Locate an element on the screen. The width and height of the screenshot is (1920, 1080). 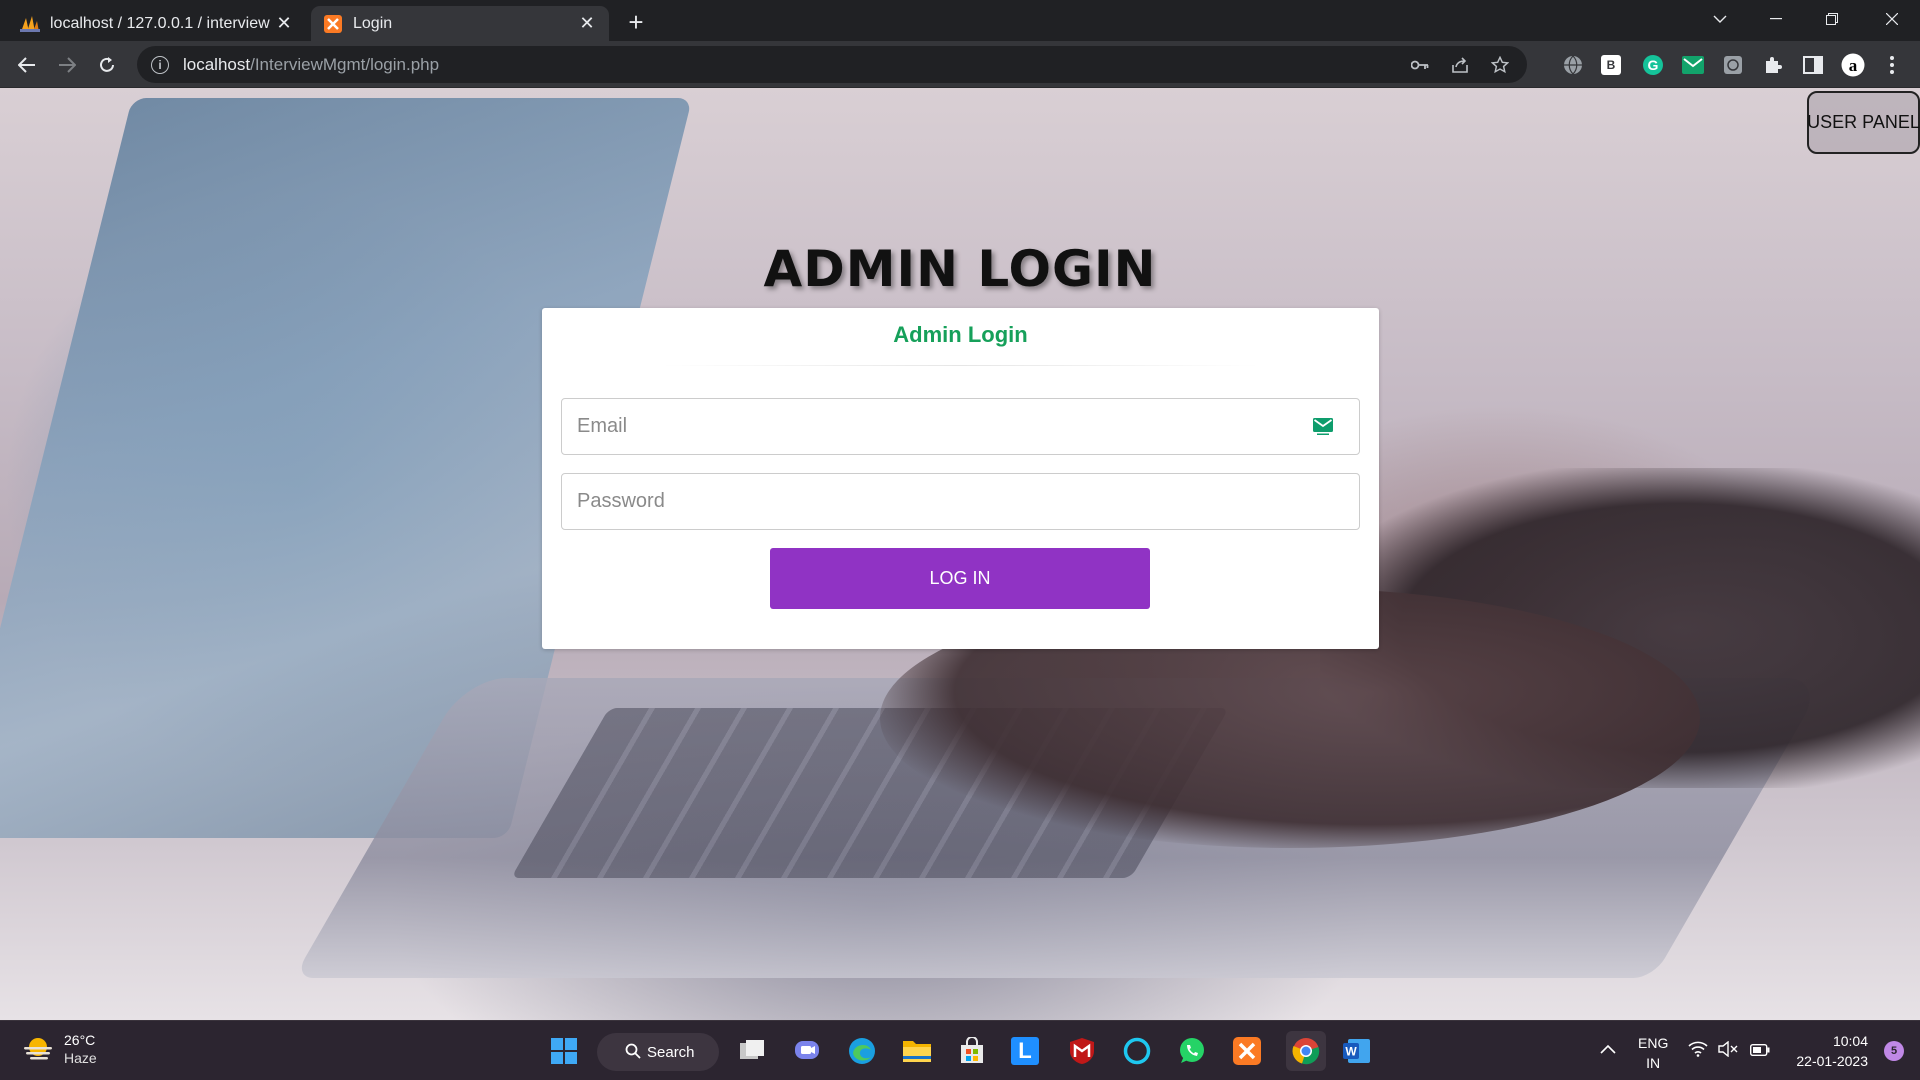
bookmark-star-icon is located at coordinates (1500, 65).